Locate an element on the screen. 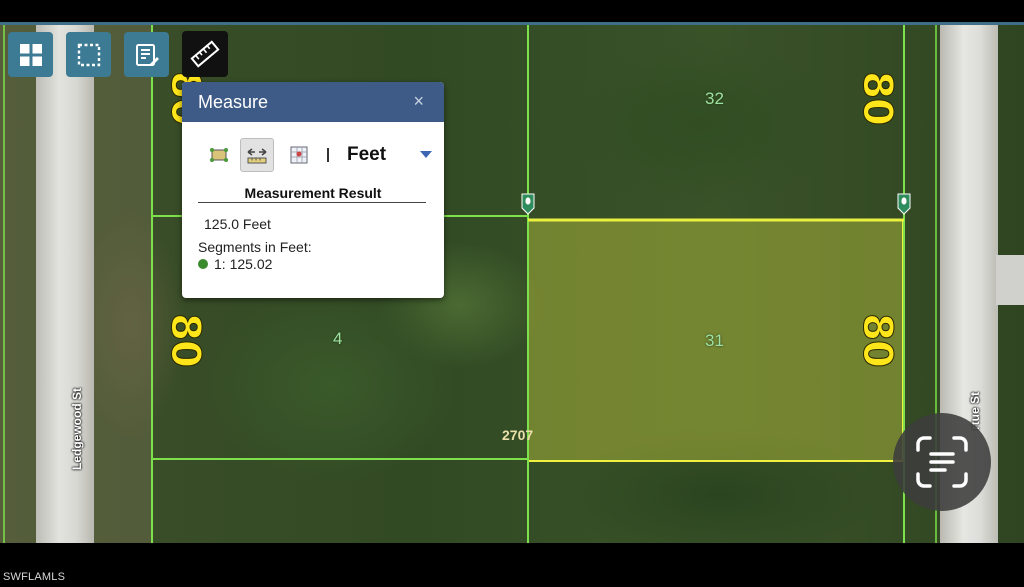  segment-dot-icon is located at coordinates (203, 264).